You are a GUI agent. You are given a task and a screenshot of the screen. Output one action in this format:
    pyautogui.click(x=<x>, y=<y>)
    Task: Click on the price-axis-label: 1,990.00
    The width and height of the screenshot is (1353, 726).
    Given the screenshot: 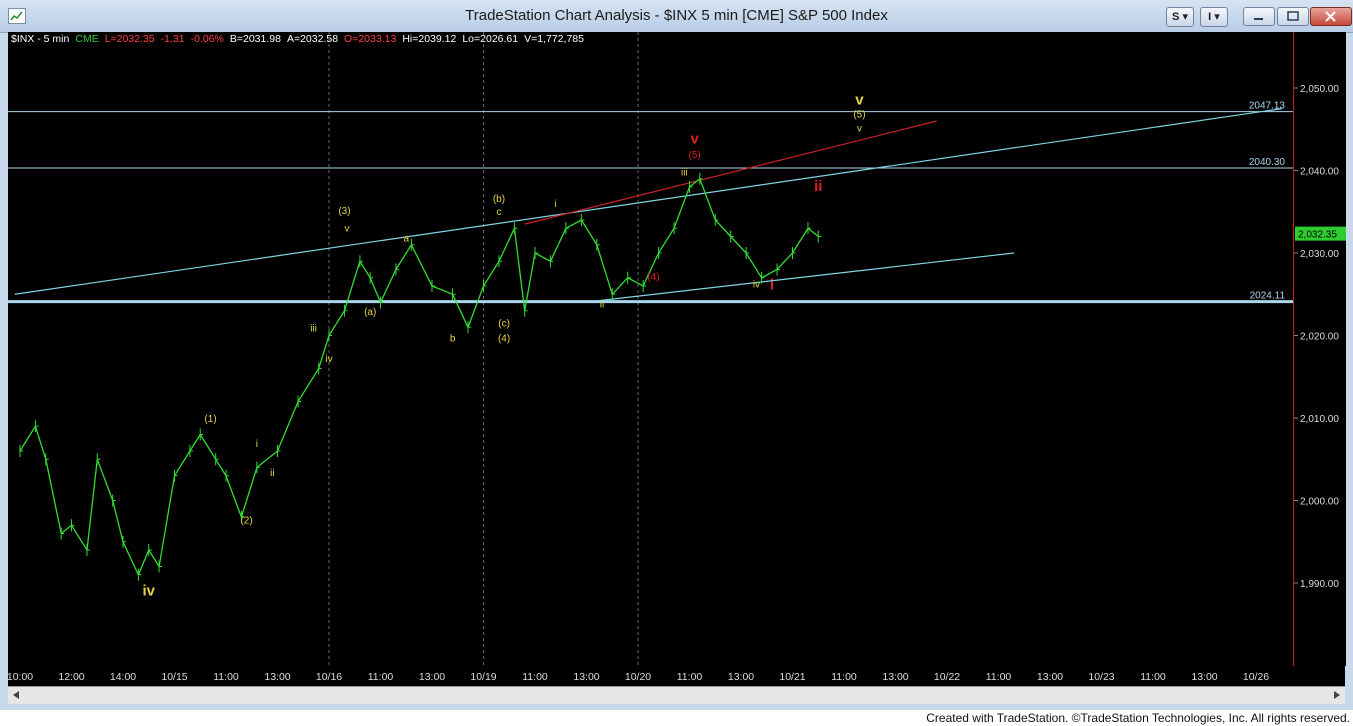 What is the action you would take?
    pyautogui.click(x=1319, y=584)
    